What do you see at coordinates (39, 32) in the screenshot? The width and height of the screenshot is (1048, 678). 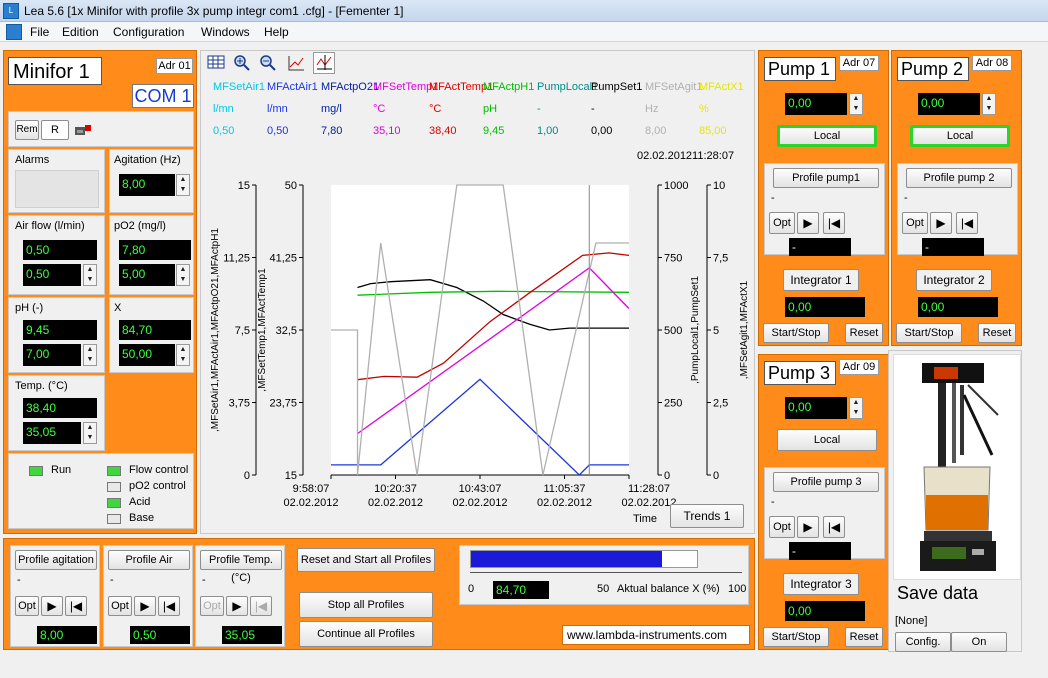 I see `menu-file: File` at bounding box center [39, 32].